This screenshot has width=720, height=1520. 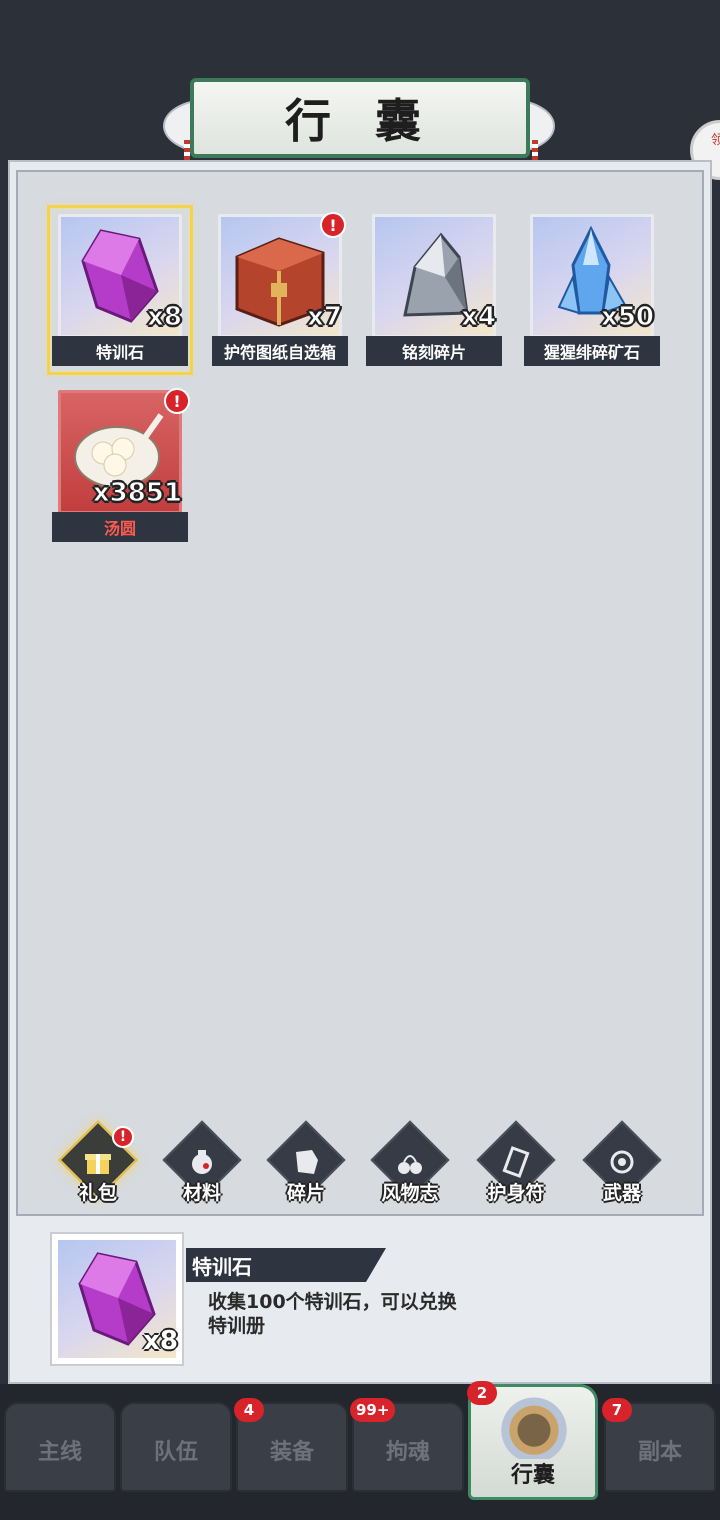 I want to click on item-name: 特训石, so click(x=120, y=351).